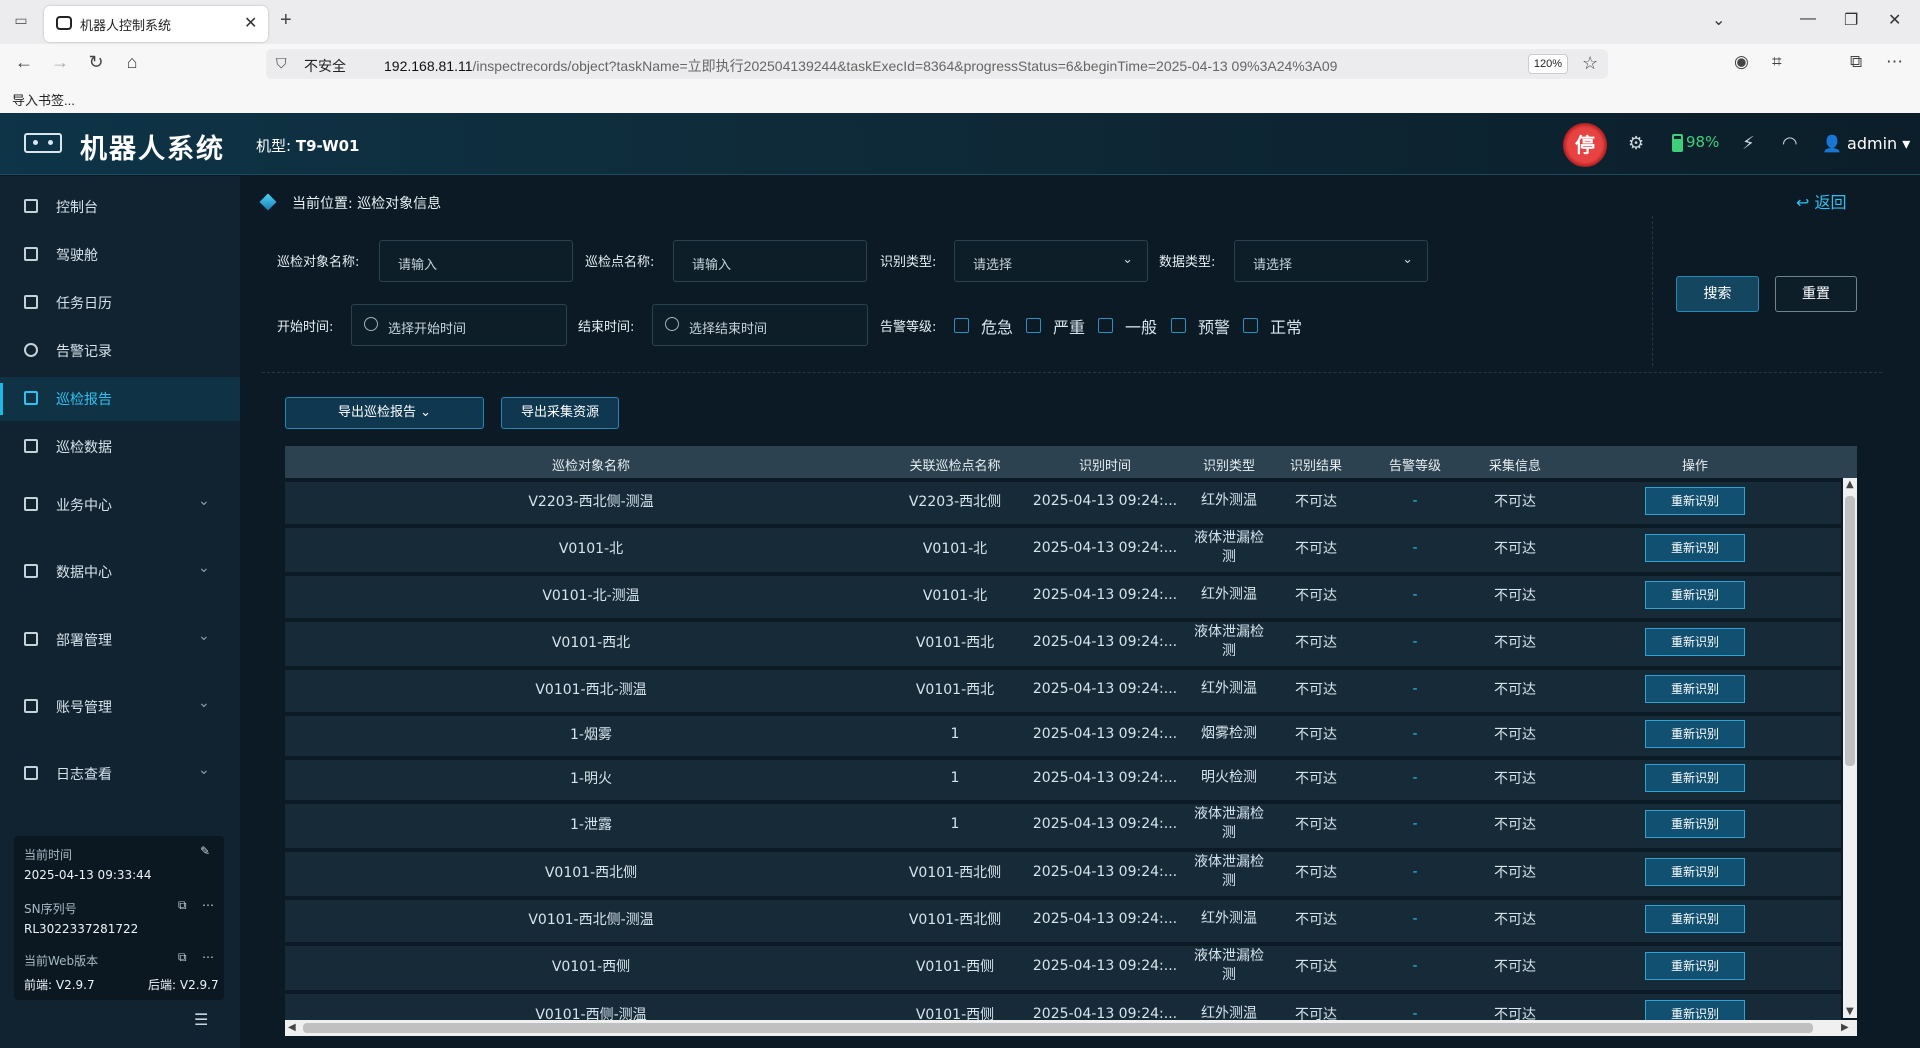 The image size is (1920, 1048). What do you see at coordinates (1548, 64) in the screenshot?
I see `zoom-badge: 120%` at bounding box center [1548, 64].